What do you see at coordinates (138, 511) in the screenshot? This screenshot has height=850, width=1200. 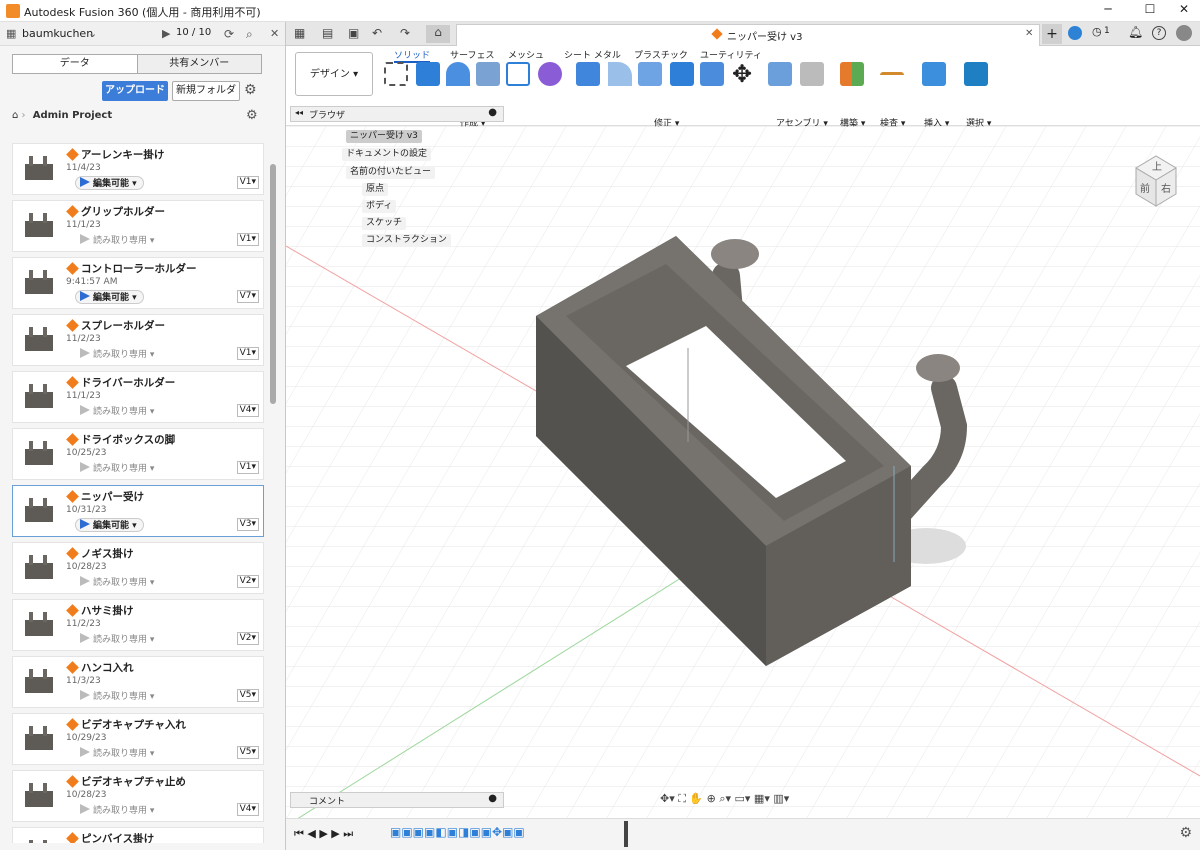 I see `file-card: ニッパー受け 10/31/23 編集可能 ▾ V3▾` at bounding box center [138, 511].